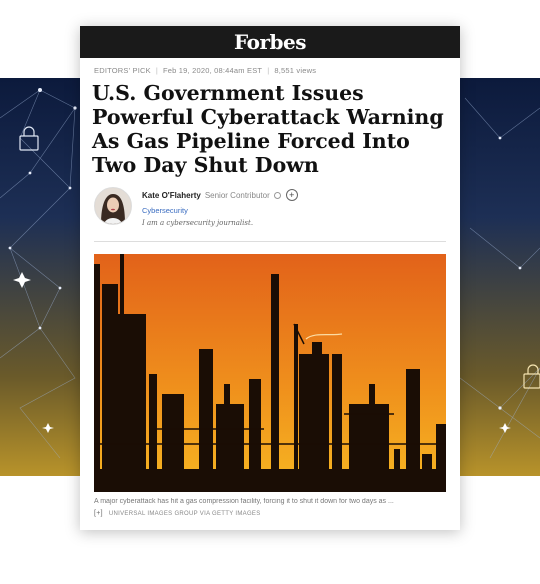 Image resolution: width=540 pixels, height=584 pixels. Describe the element at coordinates (171, 195) in the screenshot. I see `author-name: Kate O'Flaherty` at that location.